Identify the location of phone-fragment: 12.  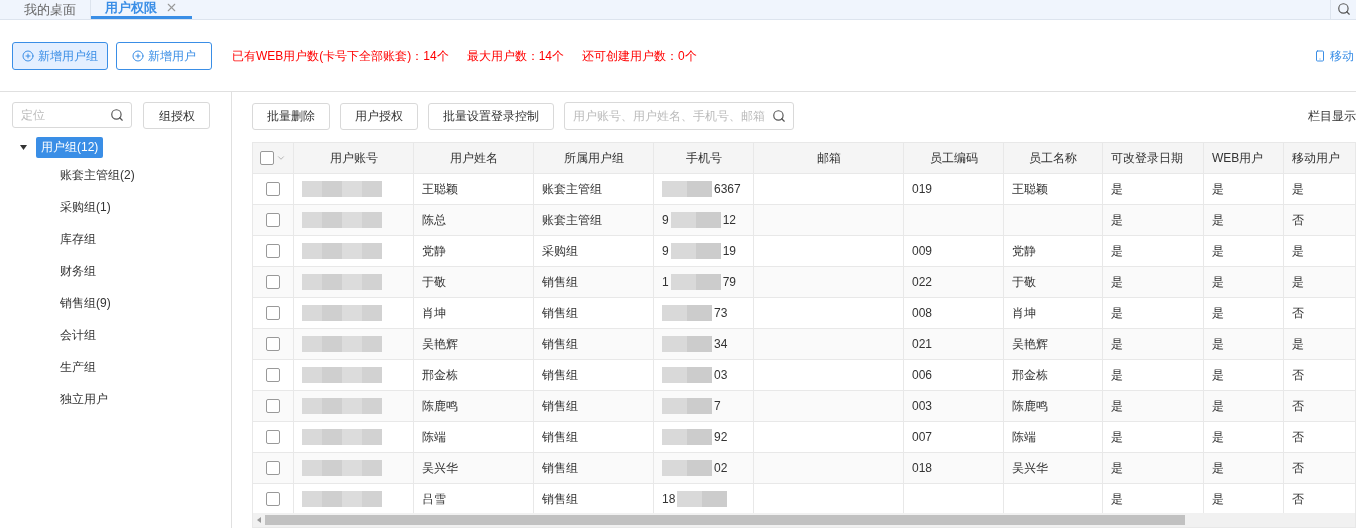
(729, 220).